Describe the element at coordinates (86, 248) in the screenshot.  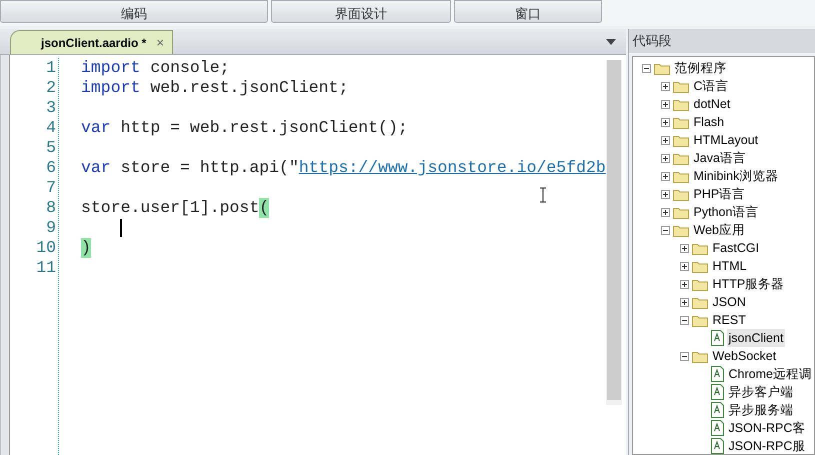
I see `code-token: )` at that location.